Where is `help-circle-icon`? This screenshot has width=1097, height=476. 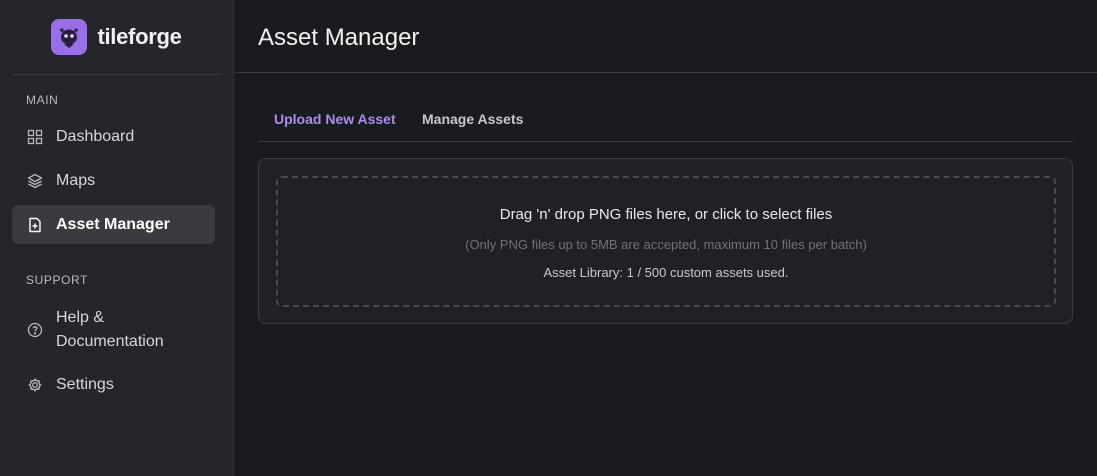
help-circle-icon is located at coordinates (35, 330).